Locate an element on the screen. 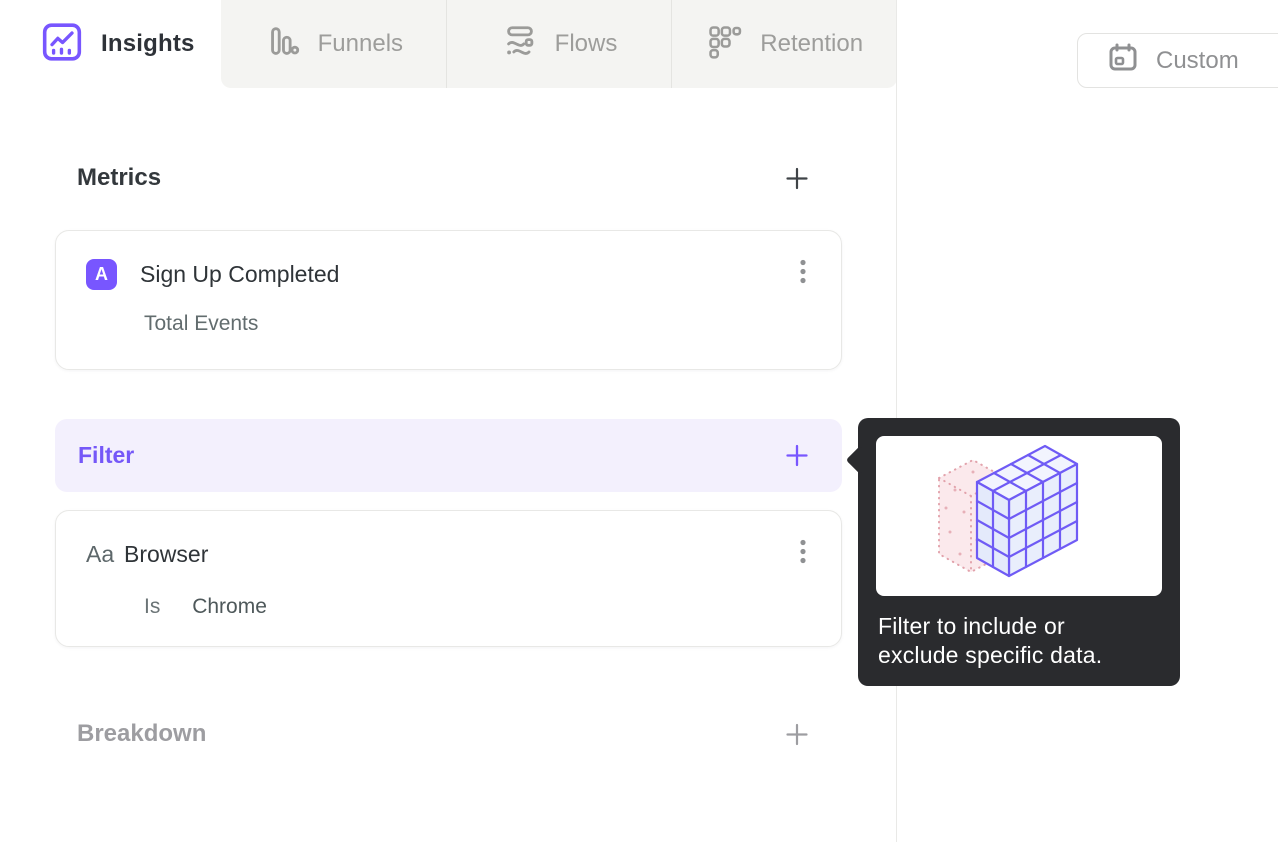  add-metric-button is located at coordinates (797, 178).